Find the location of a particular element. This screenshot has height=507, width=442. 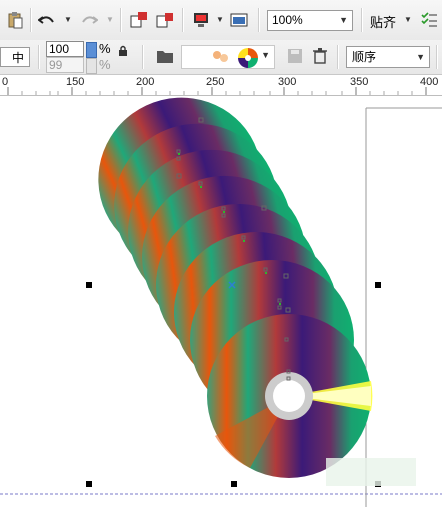

horizontal-ruler: 0 150 200 250 300 350 400 is located at coordinates (221, 85).